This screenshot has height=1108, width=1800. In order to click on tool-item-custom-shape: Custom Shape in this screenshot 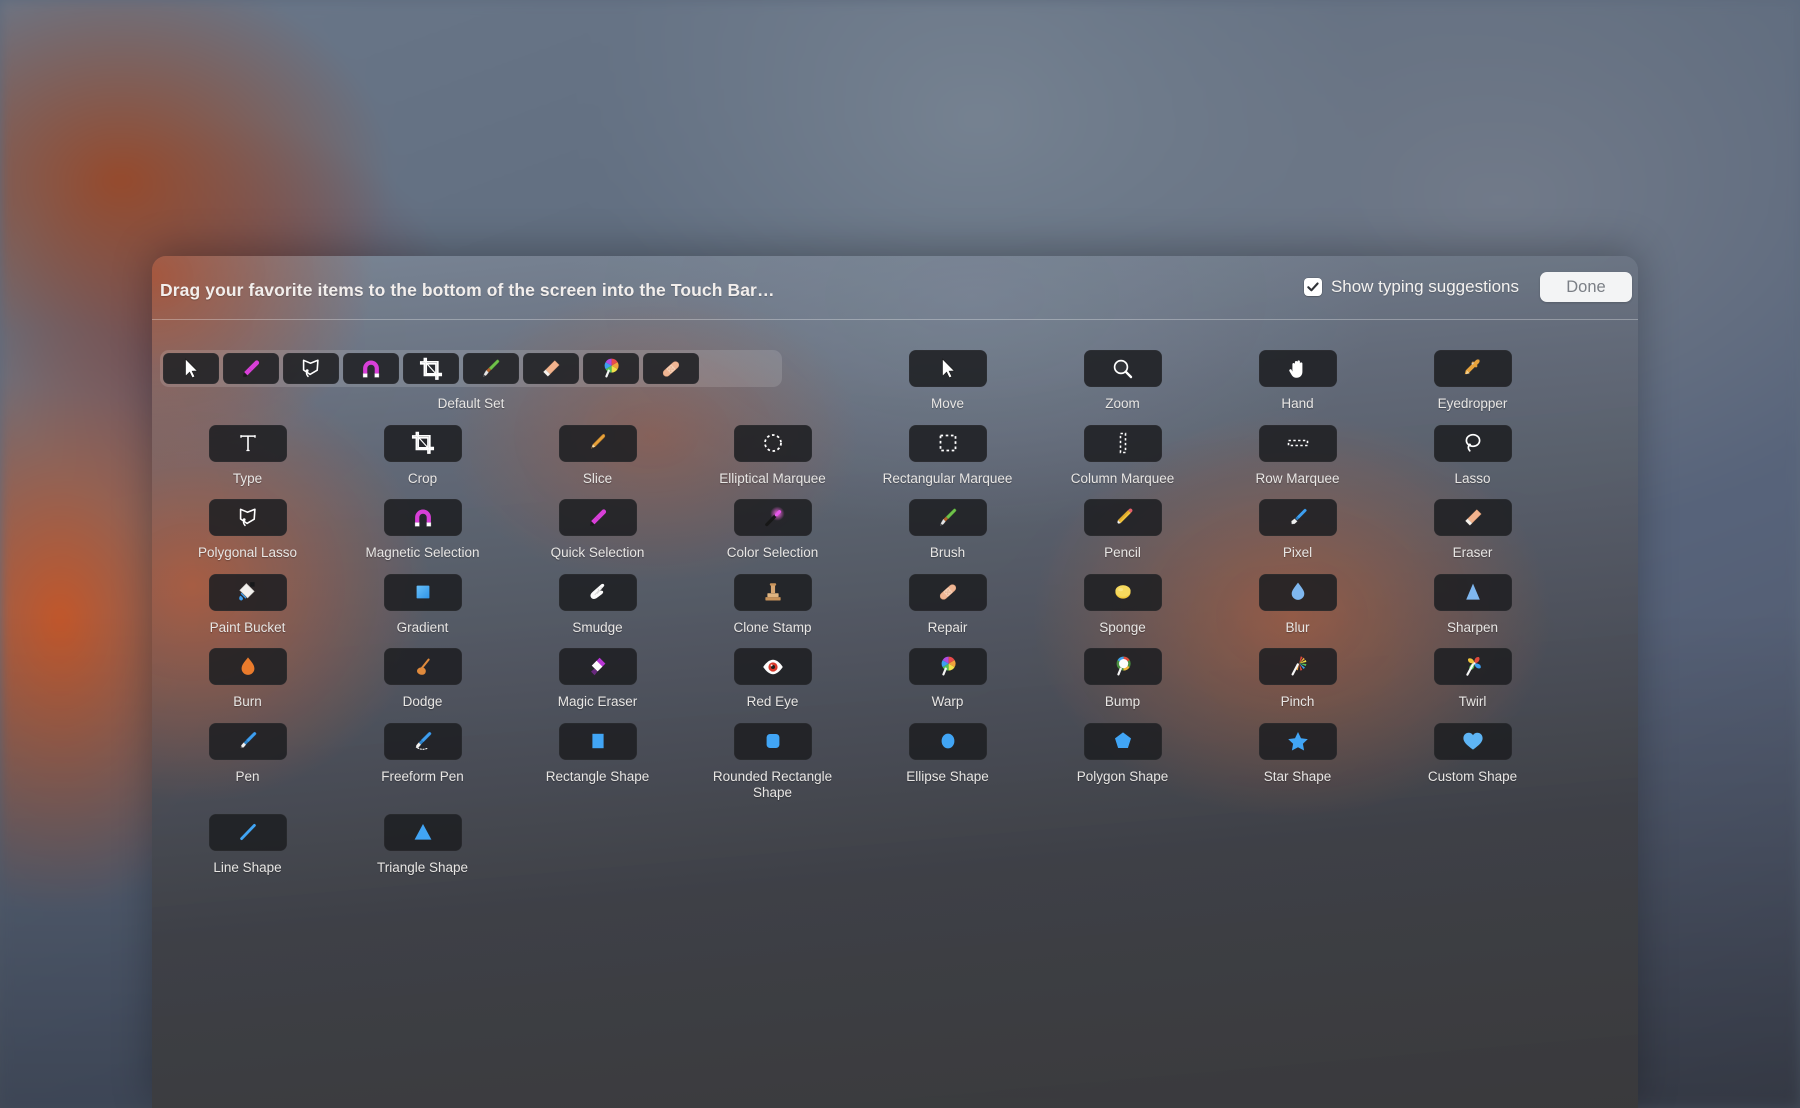, I will do `click(1472, 756)`.